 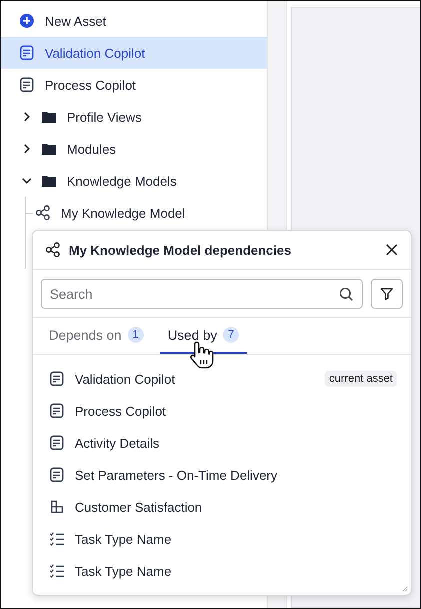 What do you see at coordinates (96, 336) in the screenshot?
I see `tab: Depends on 1` at bounding box center [96, 336].